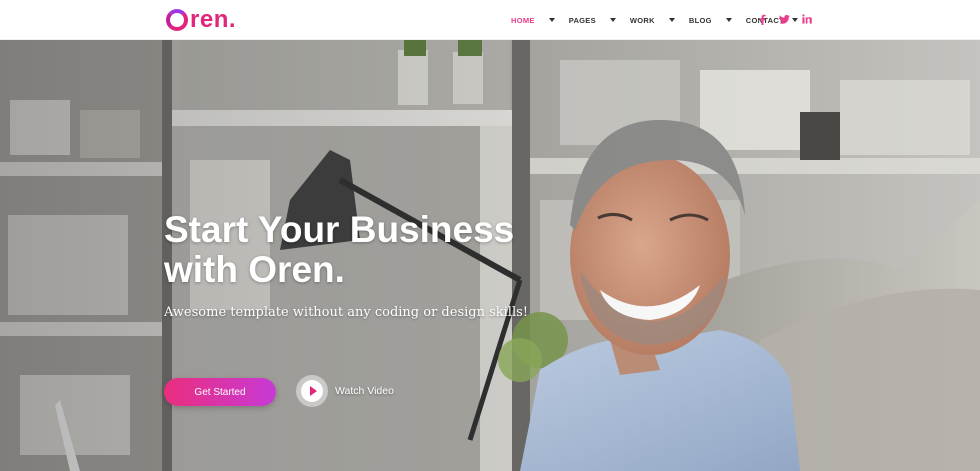 Image resolution: width=980 pixels, height=471 pixels. What do you see at coordinates (807, 19) in the screenshot?
I see `linkedin-icon` at bounding box center [807, 19].